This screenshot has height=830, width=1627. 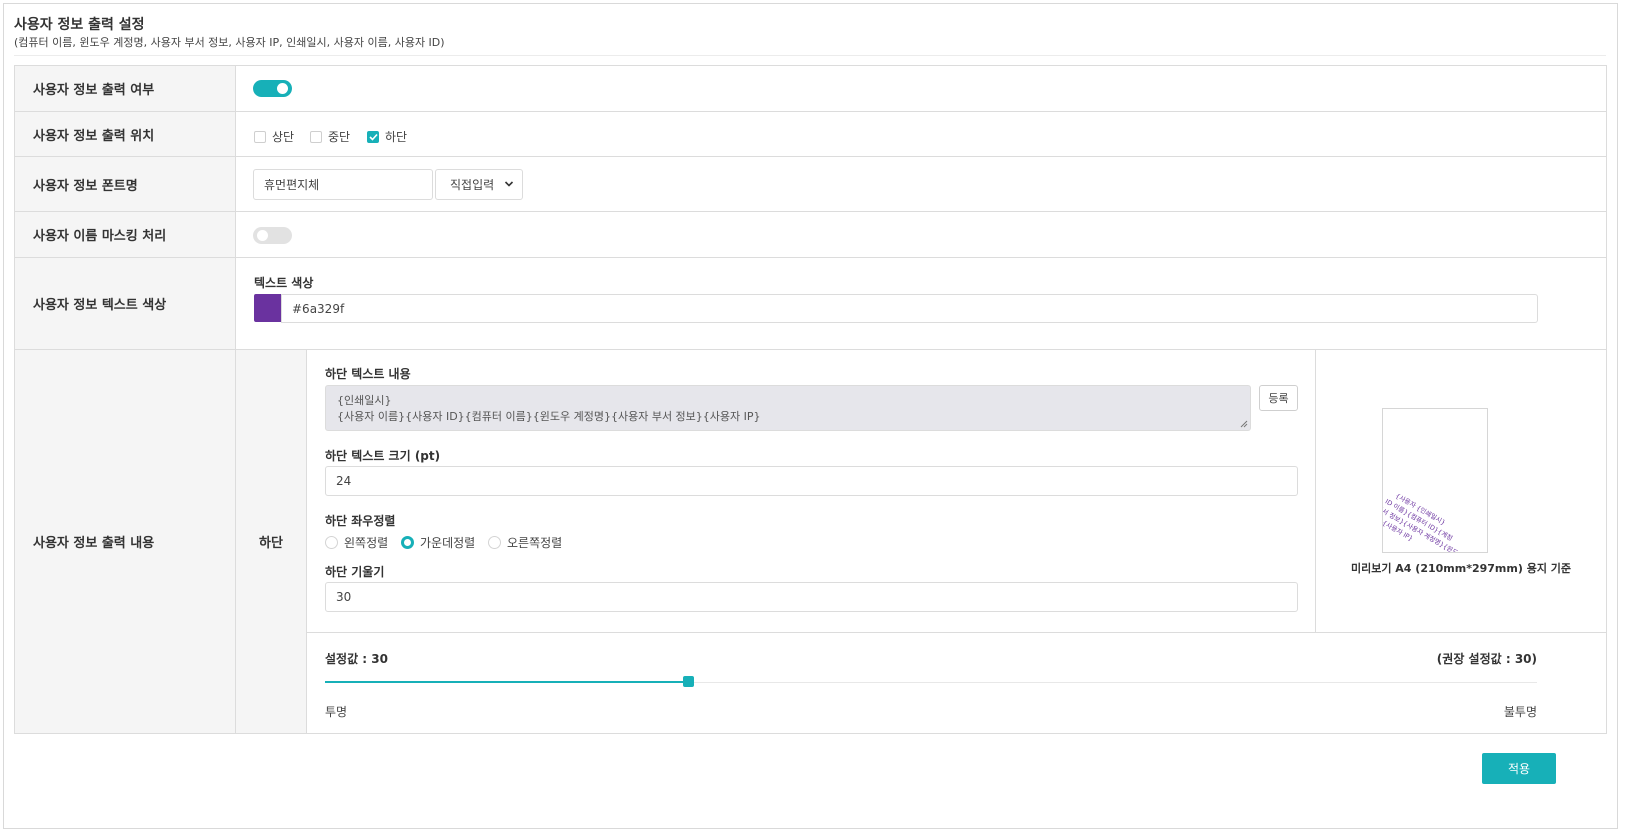 What do you see at coordinates (79, 25) in the screenshot?
I see `page-title: 사용자 정보 출력 설정` at bounding box center [79, 25].